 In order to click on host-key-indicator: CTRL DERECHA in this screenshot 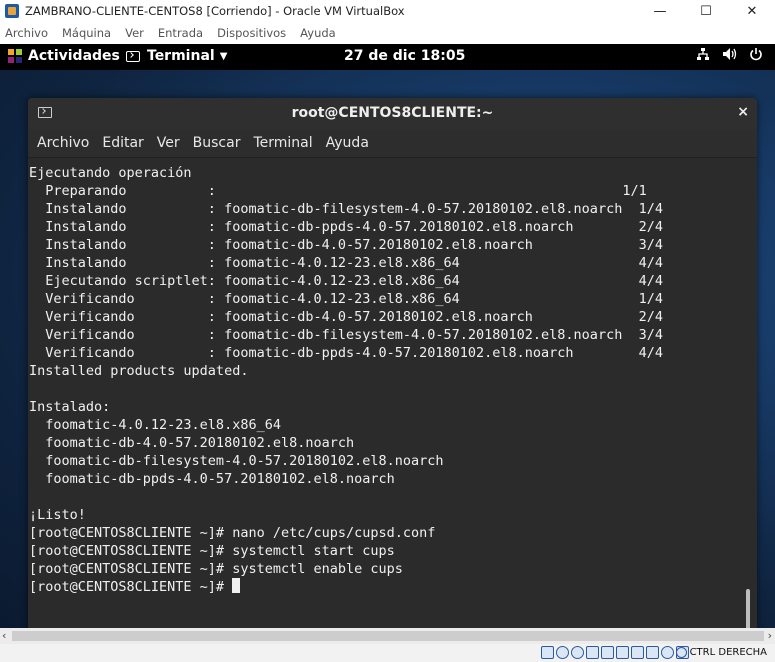, I will do `click(721, 652)`.